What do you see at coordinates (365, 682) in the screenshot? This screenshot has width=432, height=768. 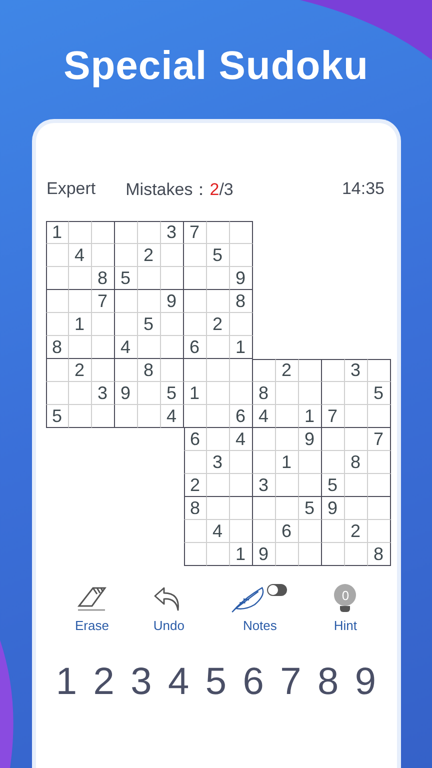 I see `number-key: 9` at bounding box center [365, 682].